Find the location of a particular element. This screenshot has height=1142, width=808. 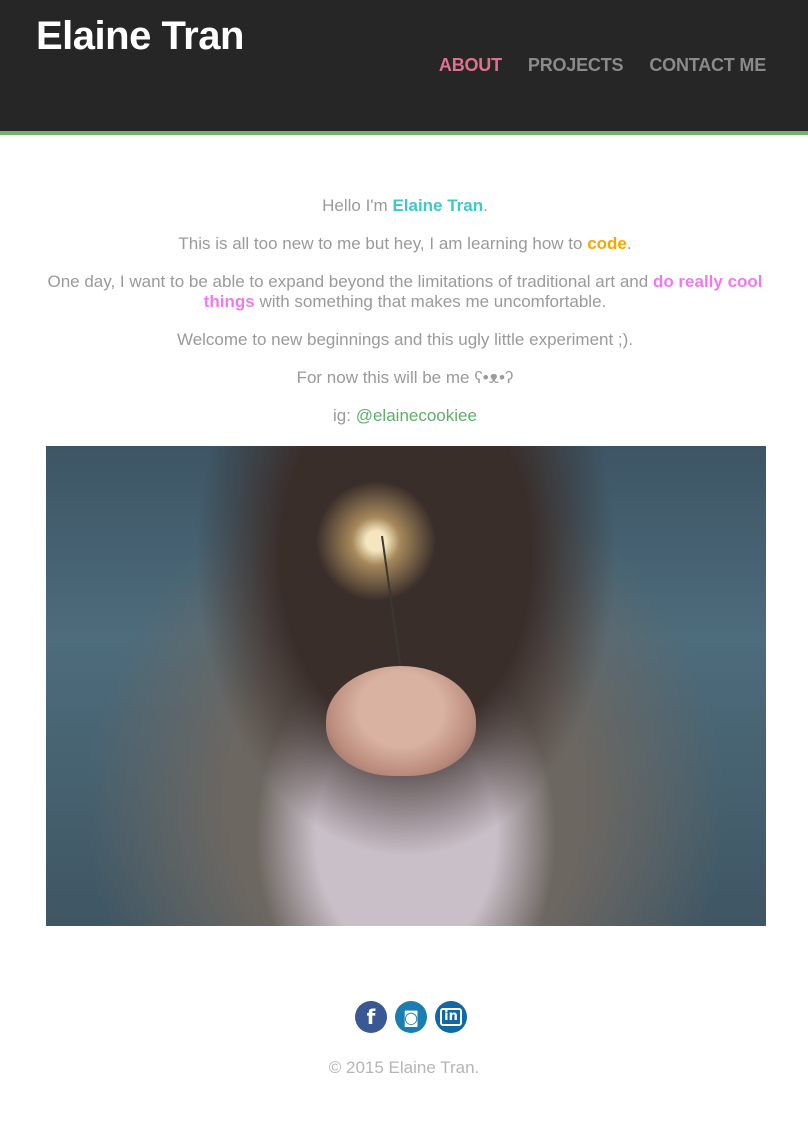

site-title: Elaine Tran is located at coordinates (140, 36).